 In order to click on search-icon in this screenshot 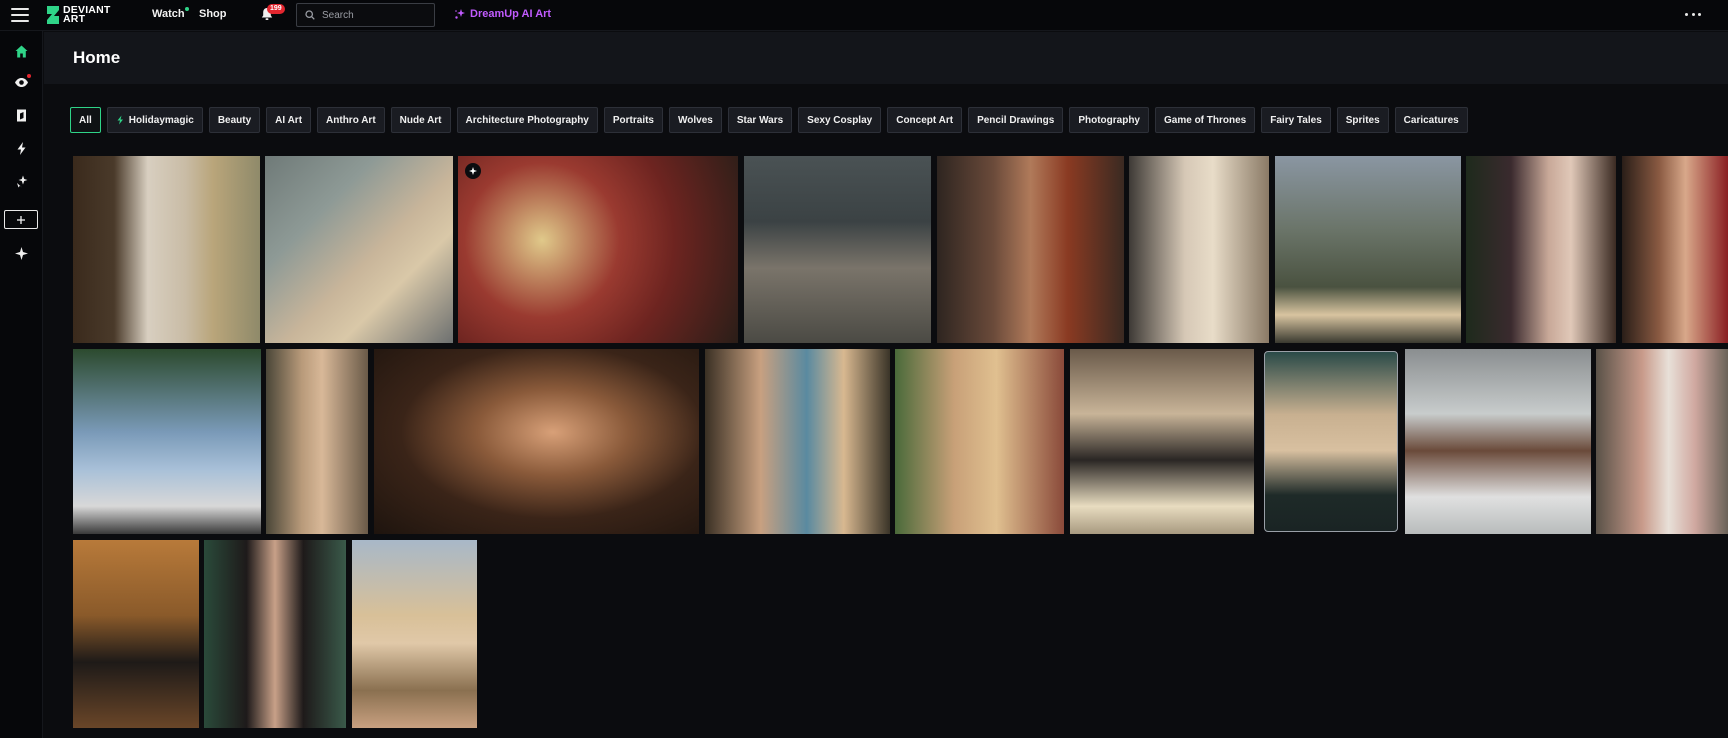, I will do `click(310, 15)`.